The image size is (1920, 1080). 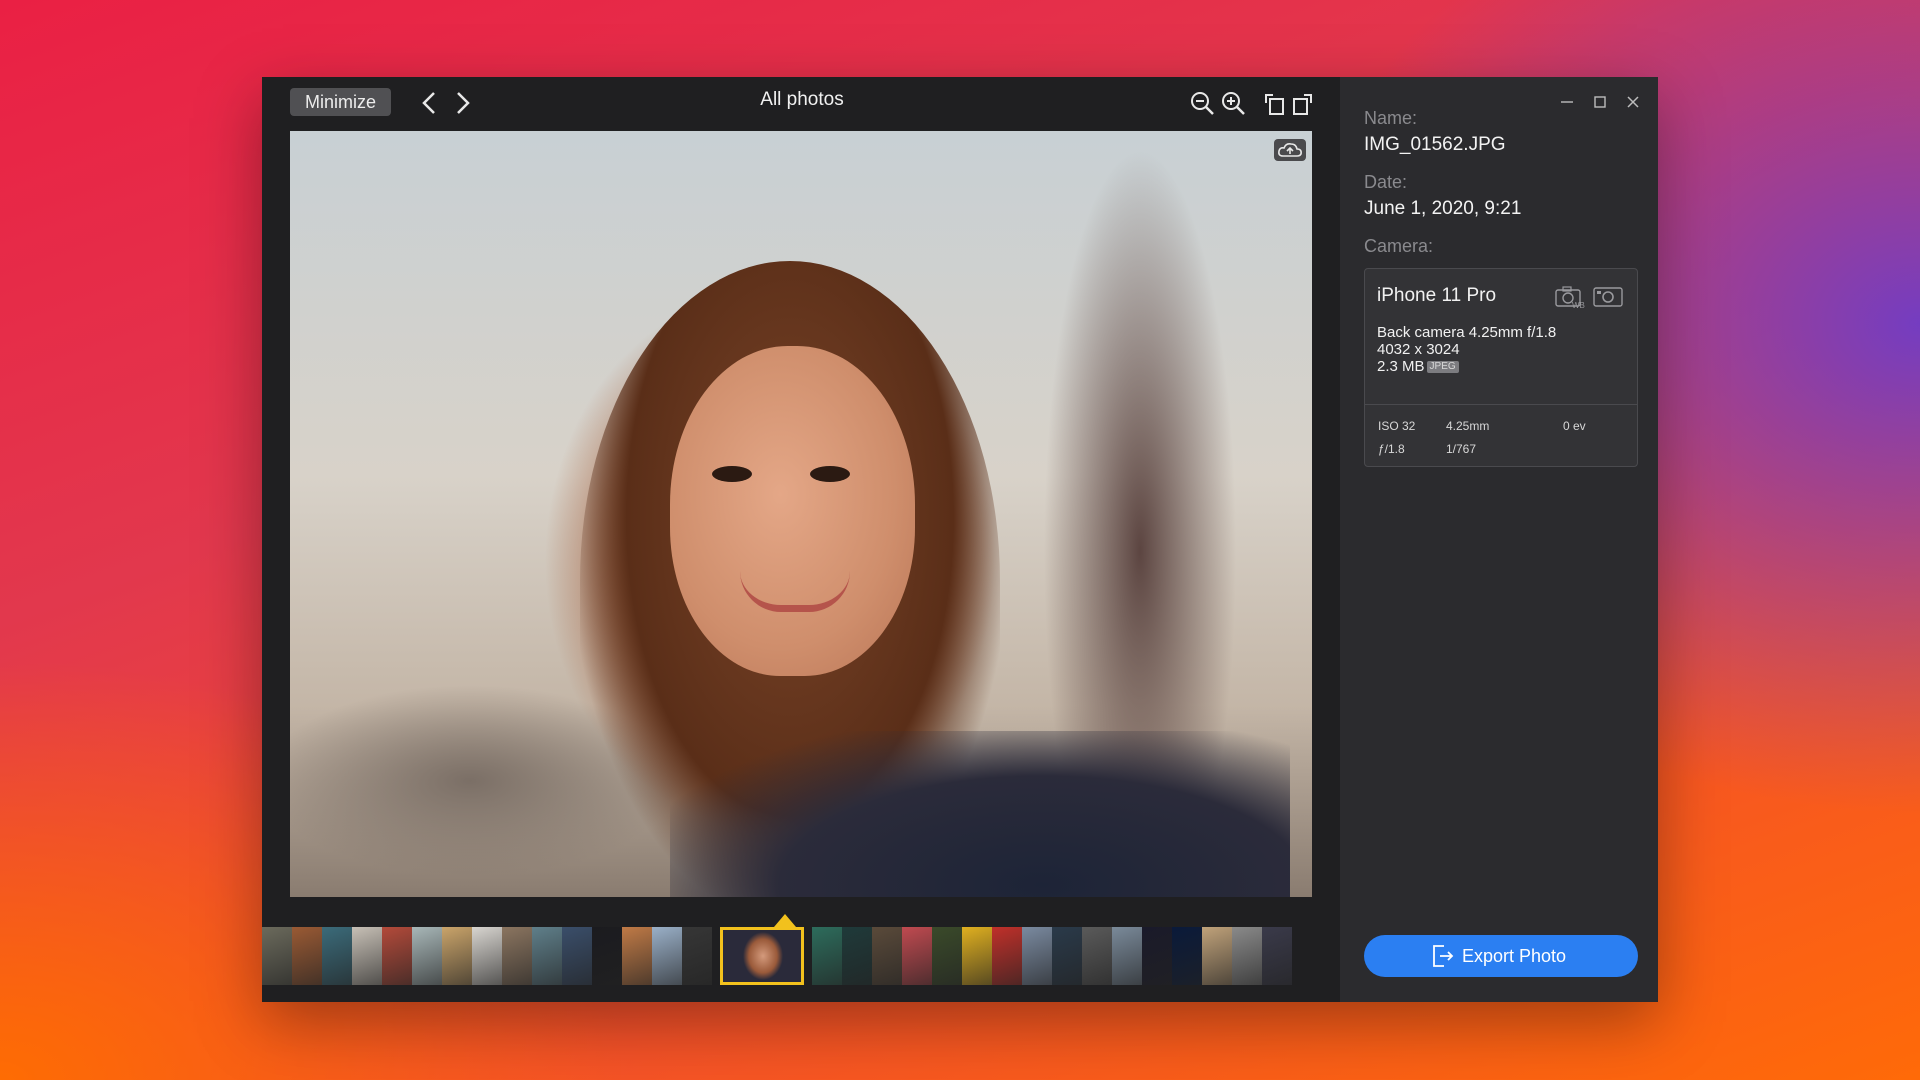 I want to click on name-label: Name:, so click(x=1391, y=118).